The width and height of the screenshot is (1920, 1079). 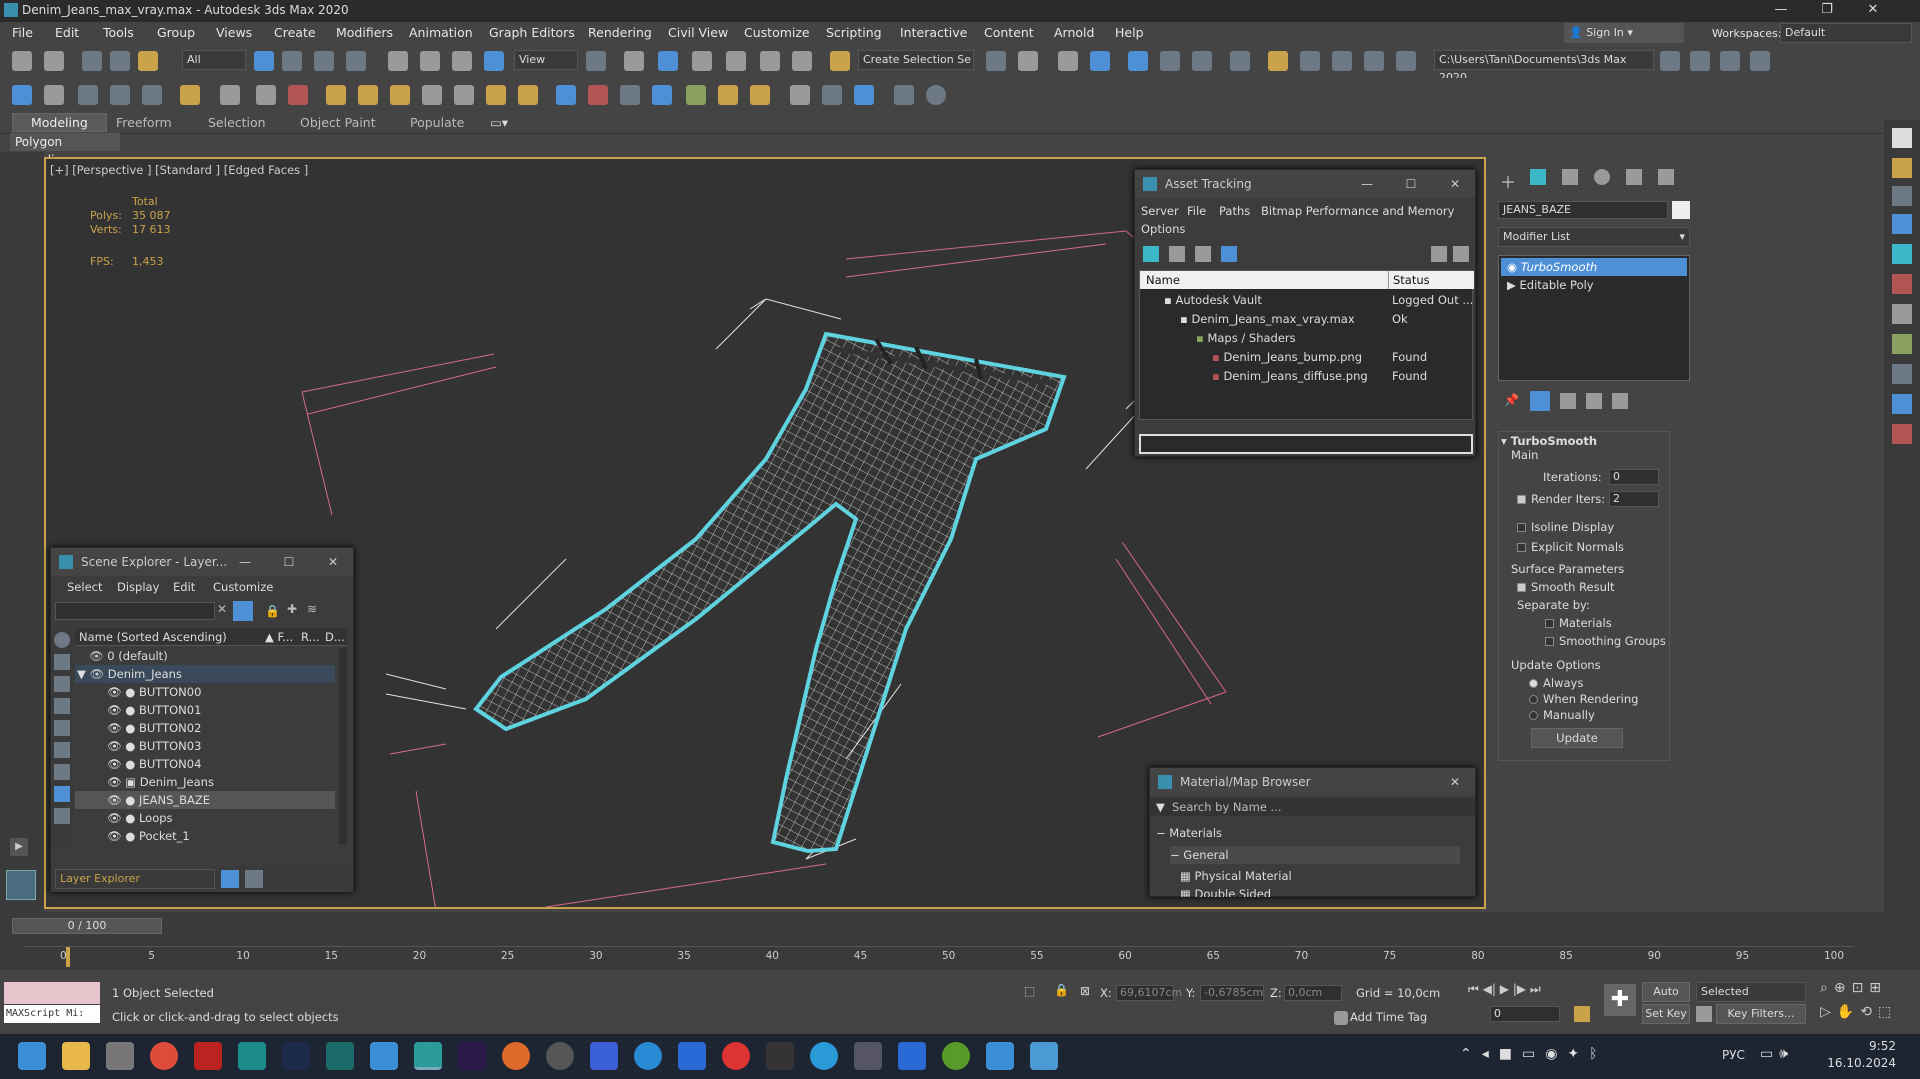 What do you see at coordinates (1681, 210) in the screenshot?
I see `object-color-swatch` at bounding box center [1681, 210].